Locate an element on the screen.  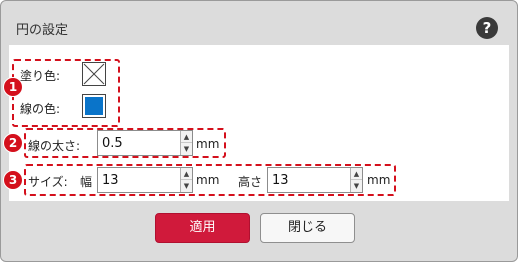
stroke-color-fill is located at coordinates (94, 106).